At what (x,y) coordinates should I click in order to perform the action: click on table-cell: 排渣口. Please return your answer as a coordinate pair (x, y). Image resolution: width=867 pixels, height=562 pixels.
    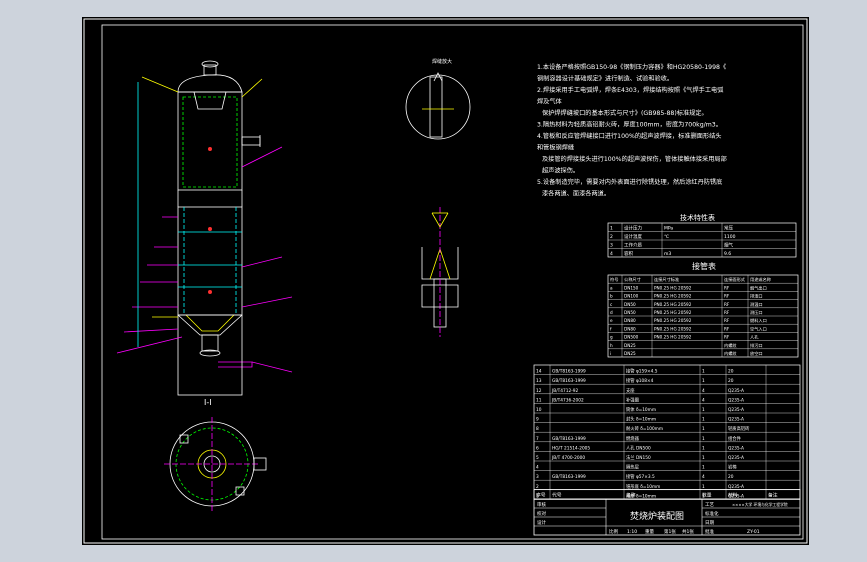
    Looking at the image, I should click on (756, 296).